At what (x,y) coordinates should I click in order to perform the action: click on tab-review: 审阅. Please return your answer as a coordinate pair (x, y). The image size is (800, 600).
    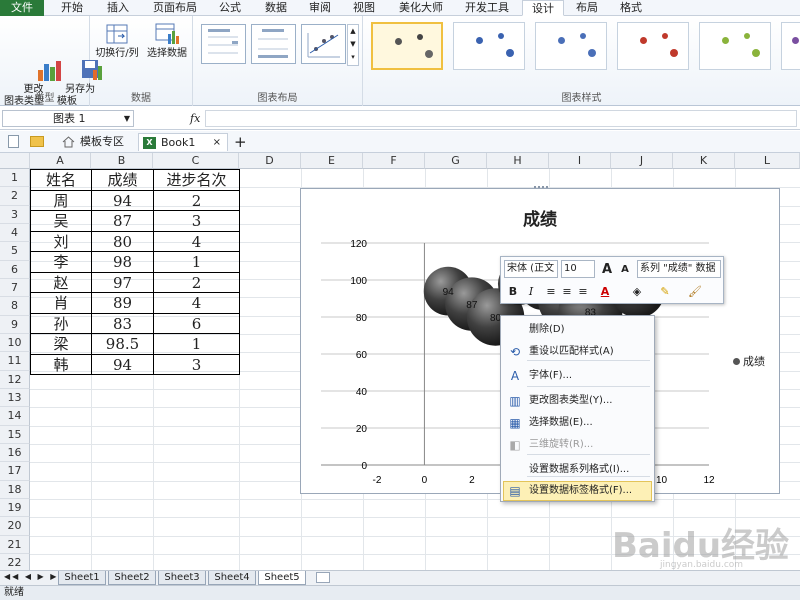
    Looking at the image, I should click on (320, 8).